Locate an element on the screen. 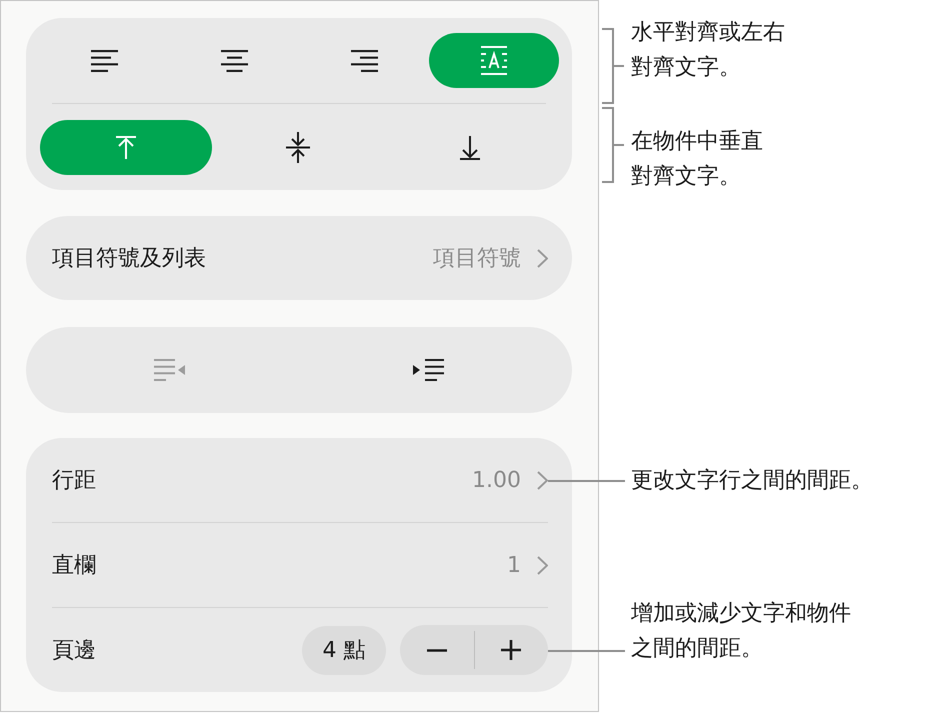  row-label: 頁邊 is located at coordinates (74, 651).